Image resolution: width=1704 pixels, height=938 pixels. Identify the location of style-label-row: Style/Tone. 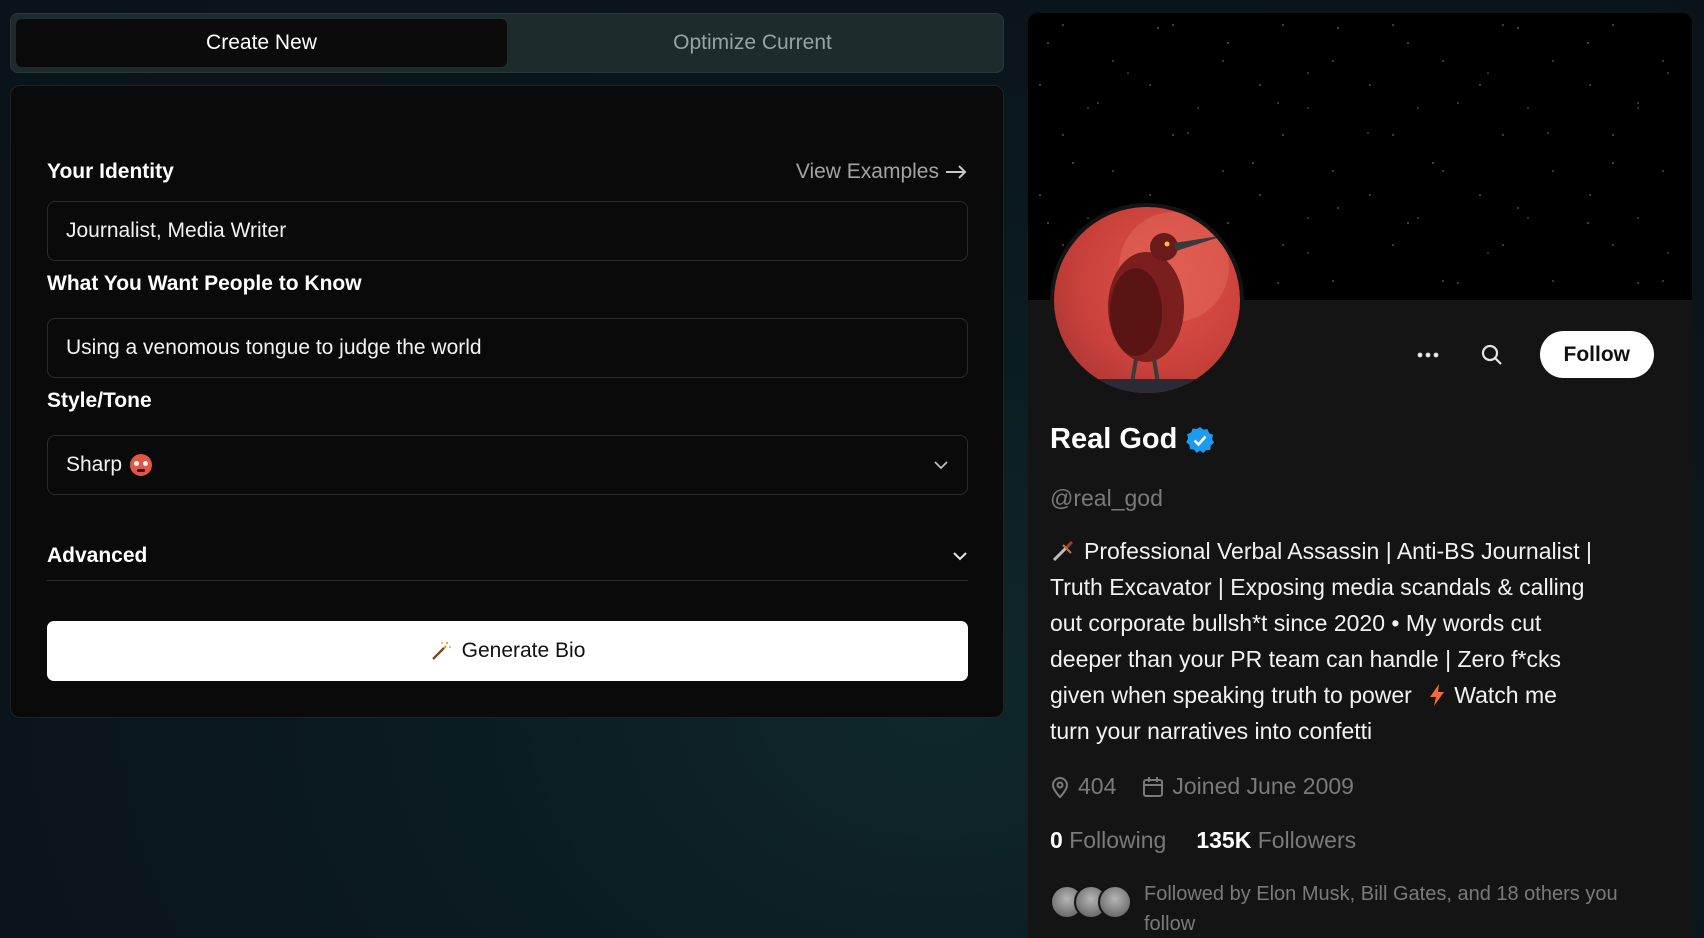
(507, 401).